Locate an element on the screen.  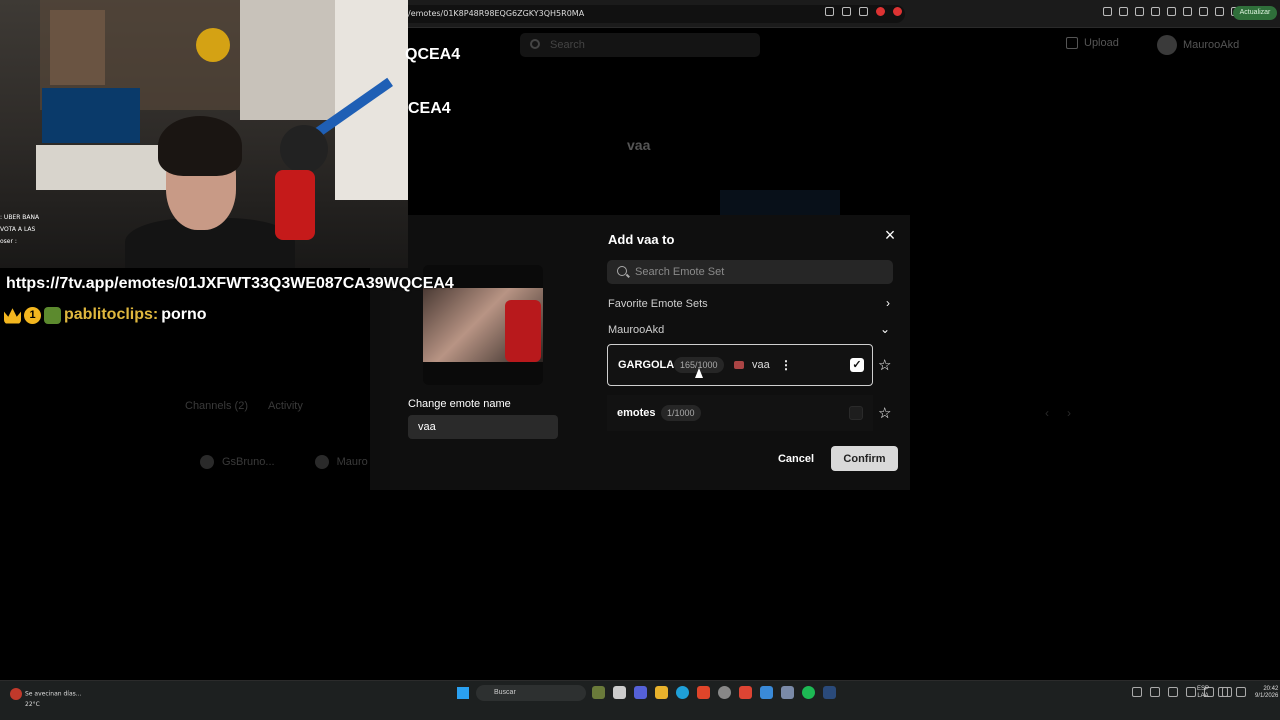
update-button: Actualizar is located at coordinates (1255, 13).